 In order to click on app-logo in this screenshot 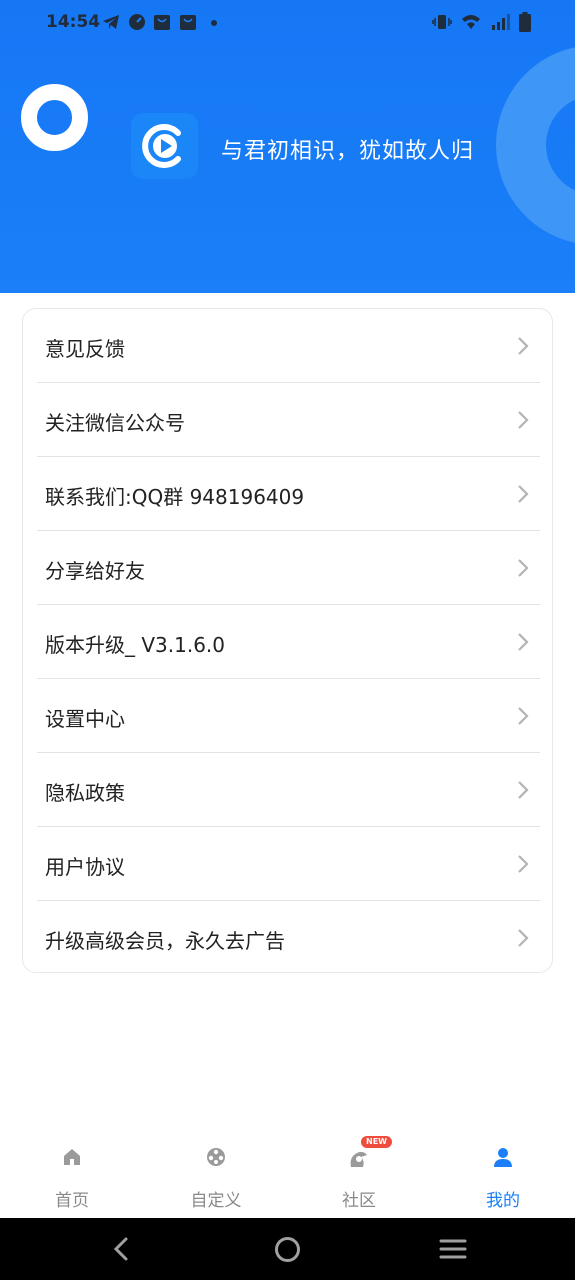, I will do `click(164, 146)`.